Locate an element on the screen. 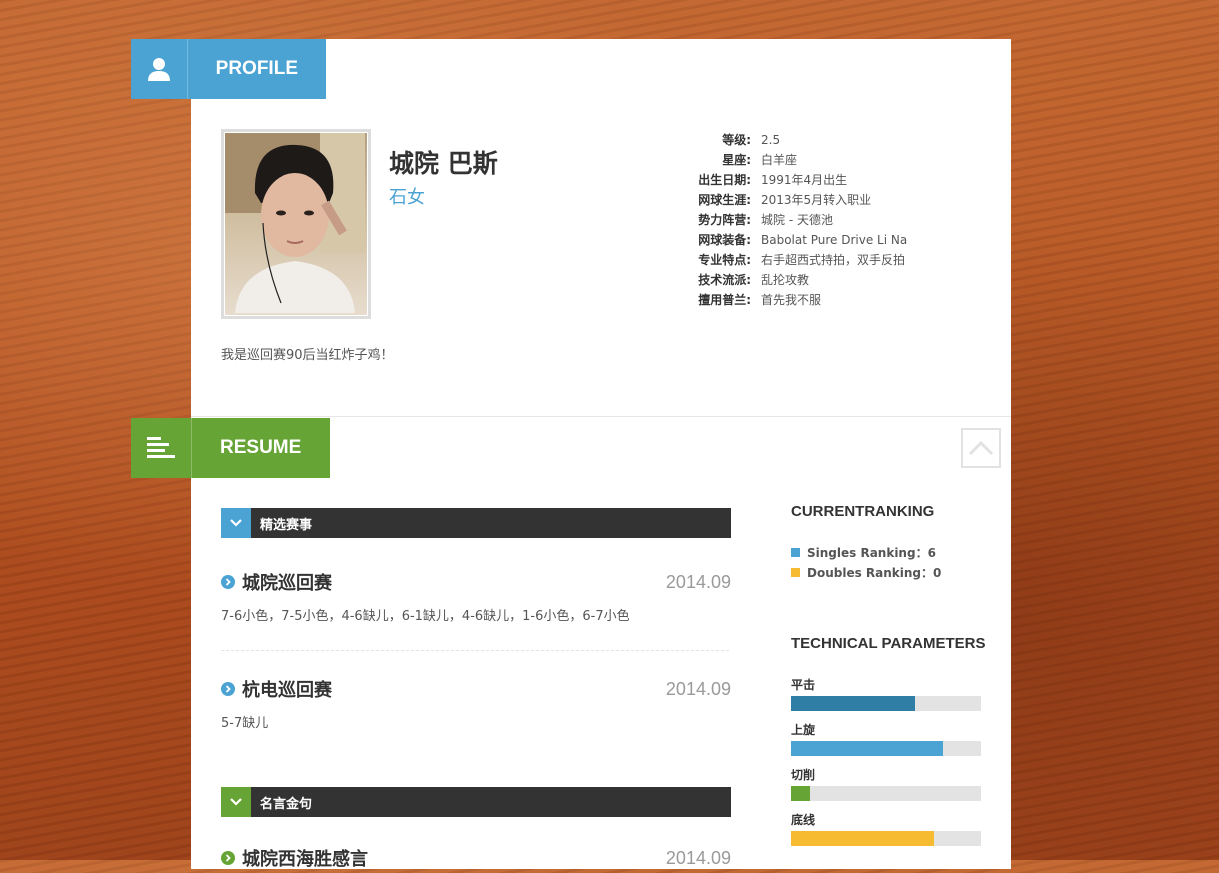  ranking-heading: CURRENTRANKING is located at coordinates (863, 511).